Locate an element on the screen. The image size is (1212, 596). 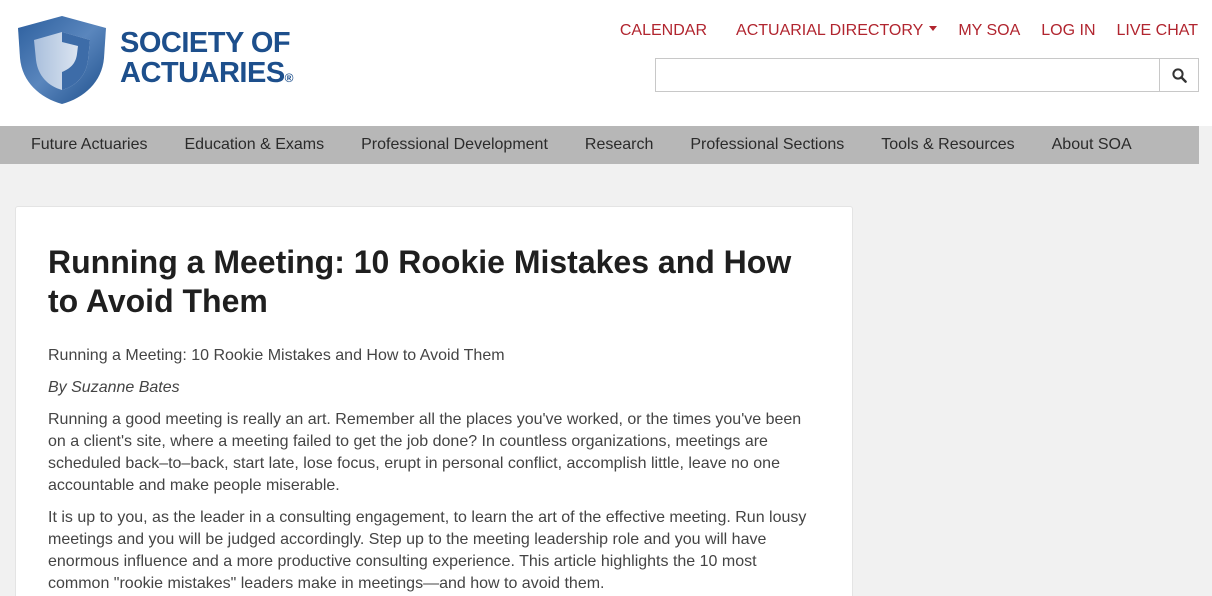
nav-item-about-soa: About SOA is located at coordinates (1092, 145).